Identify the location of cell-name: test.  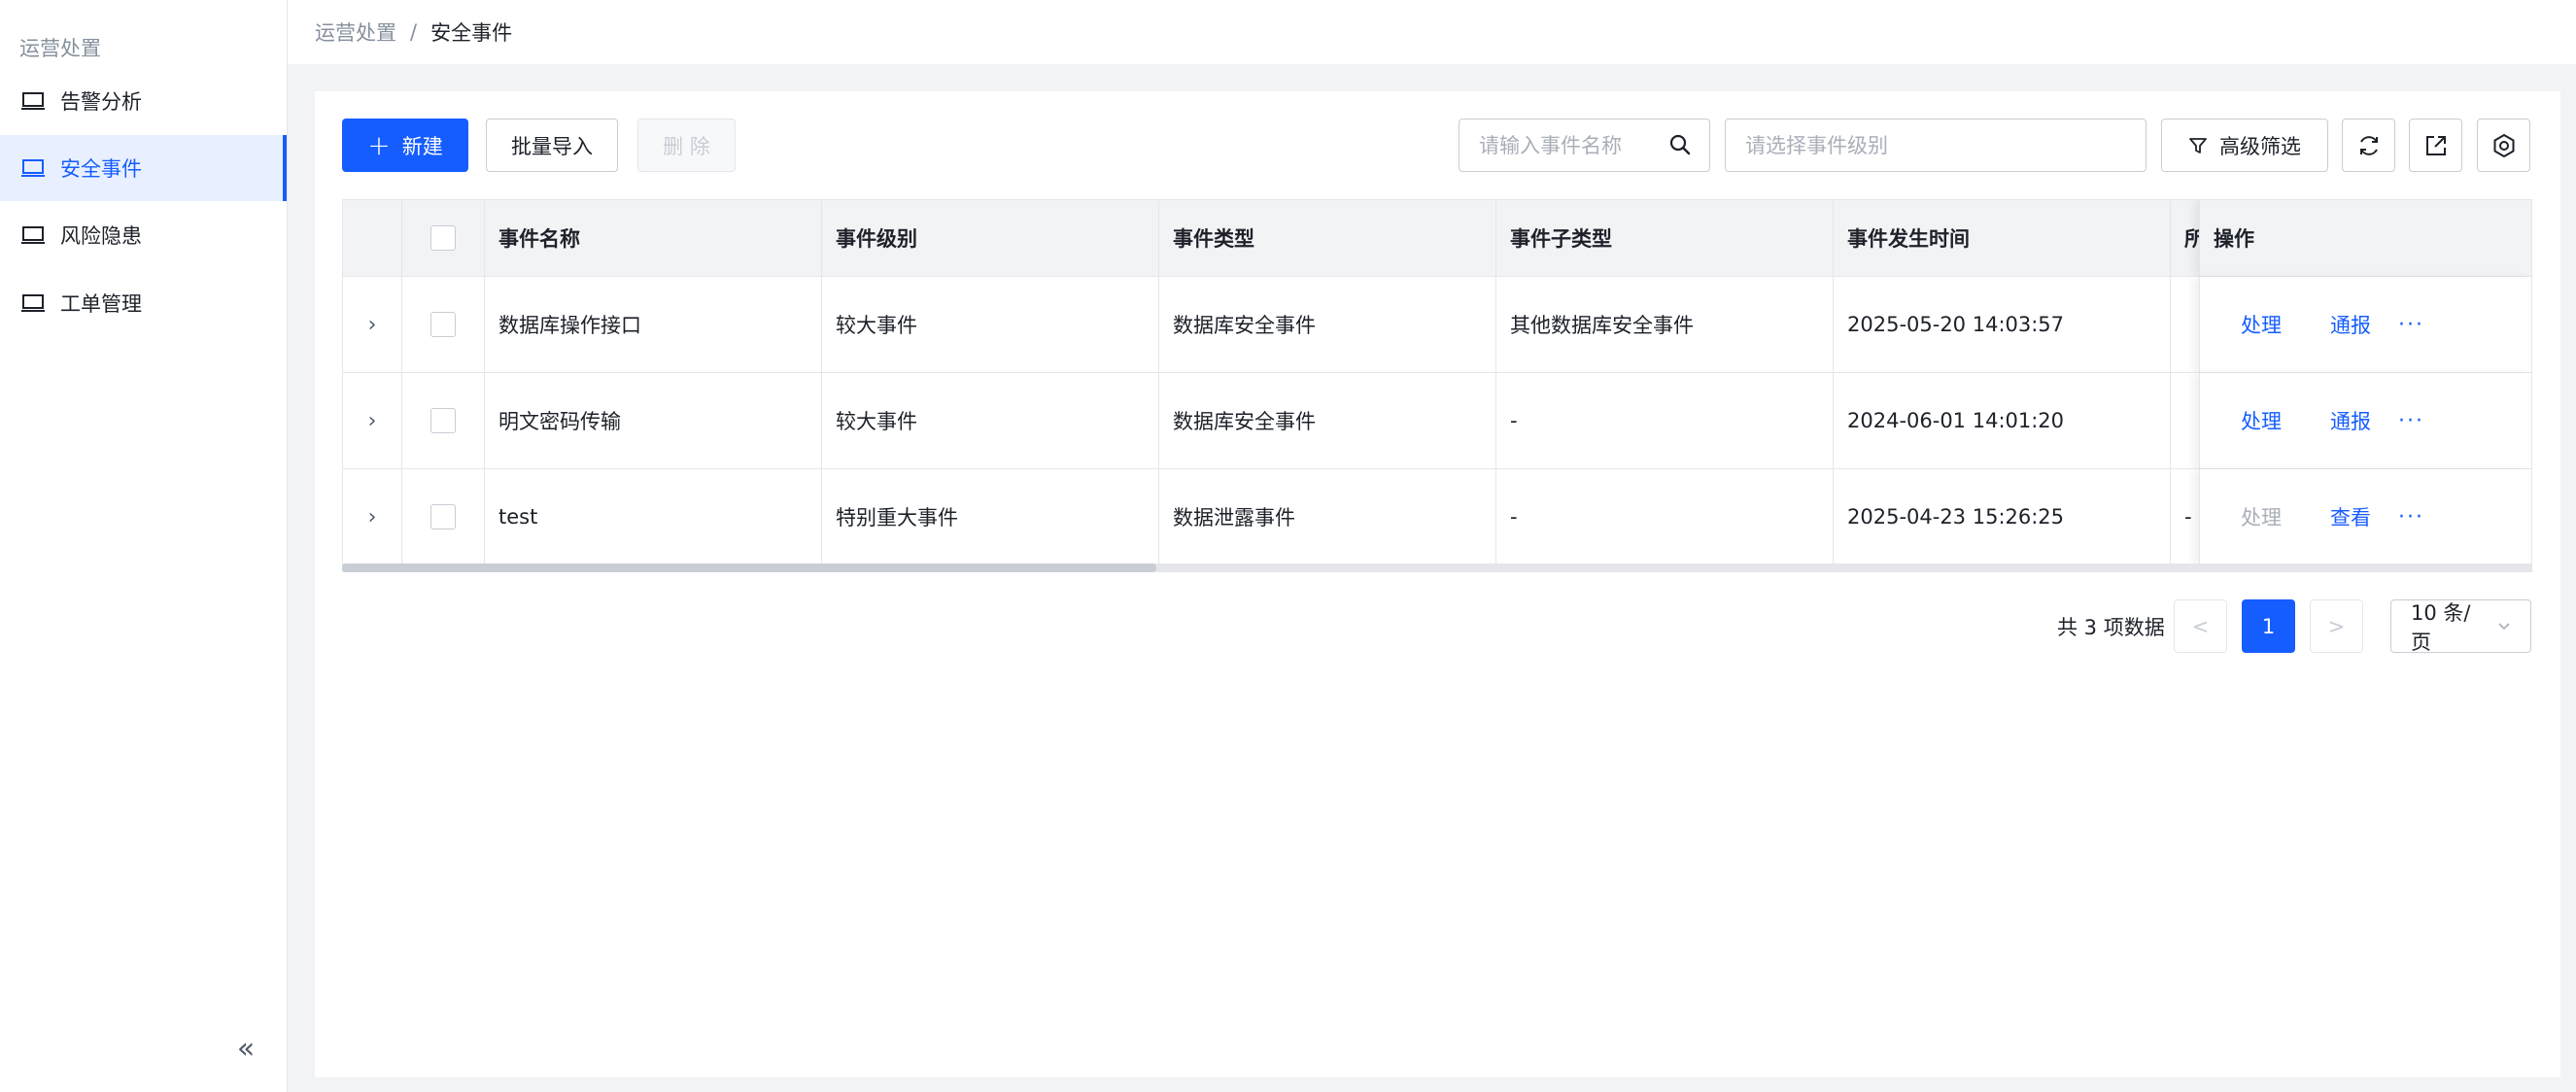
(653, 516).